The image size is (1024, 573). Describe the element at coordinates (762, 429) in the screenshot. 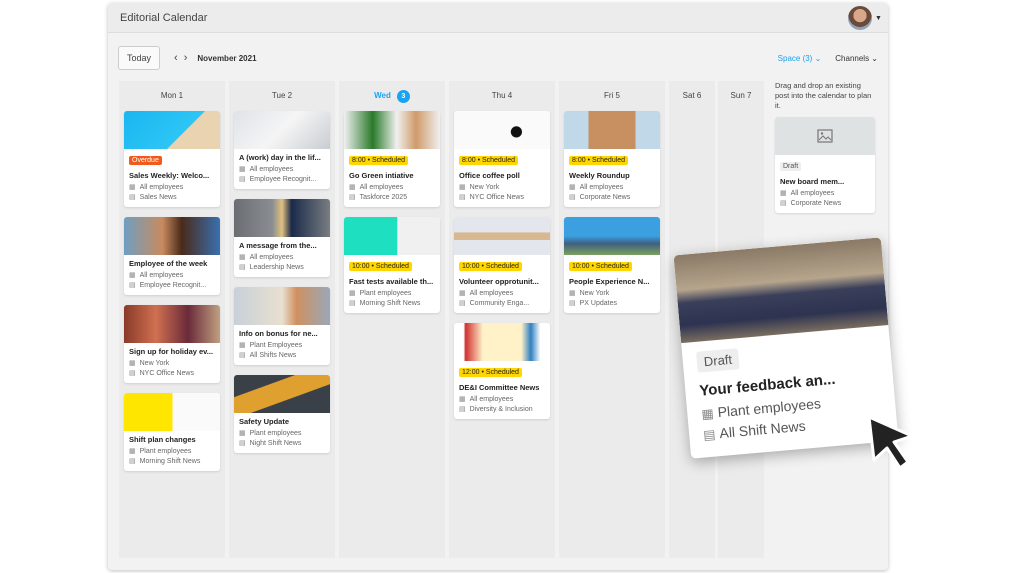

I see `post-channel: All Shift News` at that location.